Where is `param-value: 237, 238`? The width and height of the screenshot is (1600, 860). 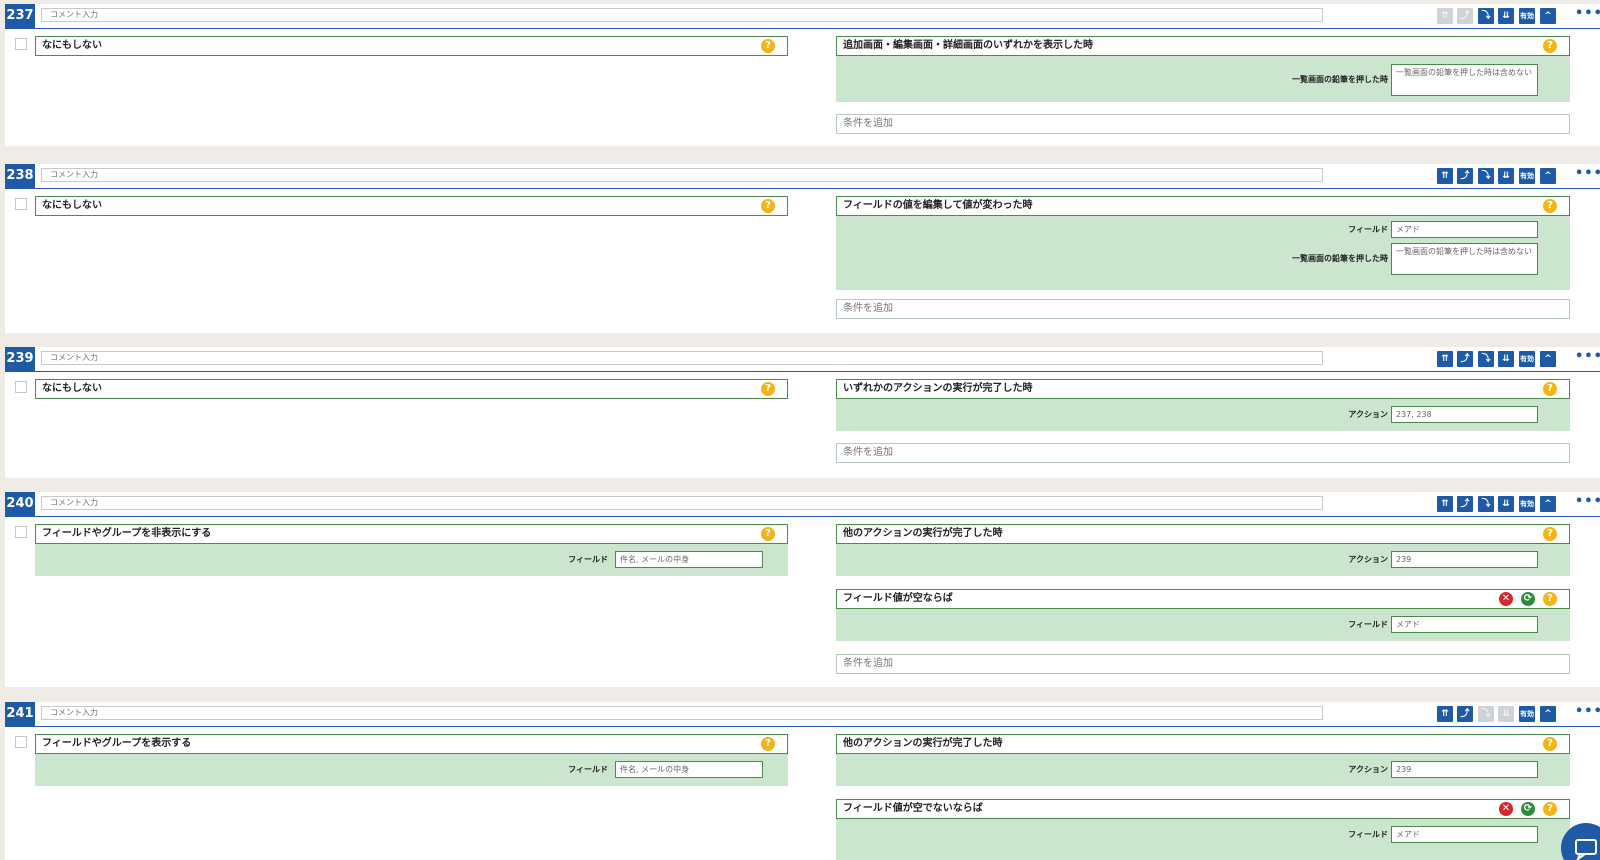 param-value: 237, 238 is located at coordinates (1464, 414).